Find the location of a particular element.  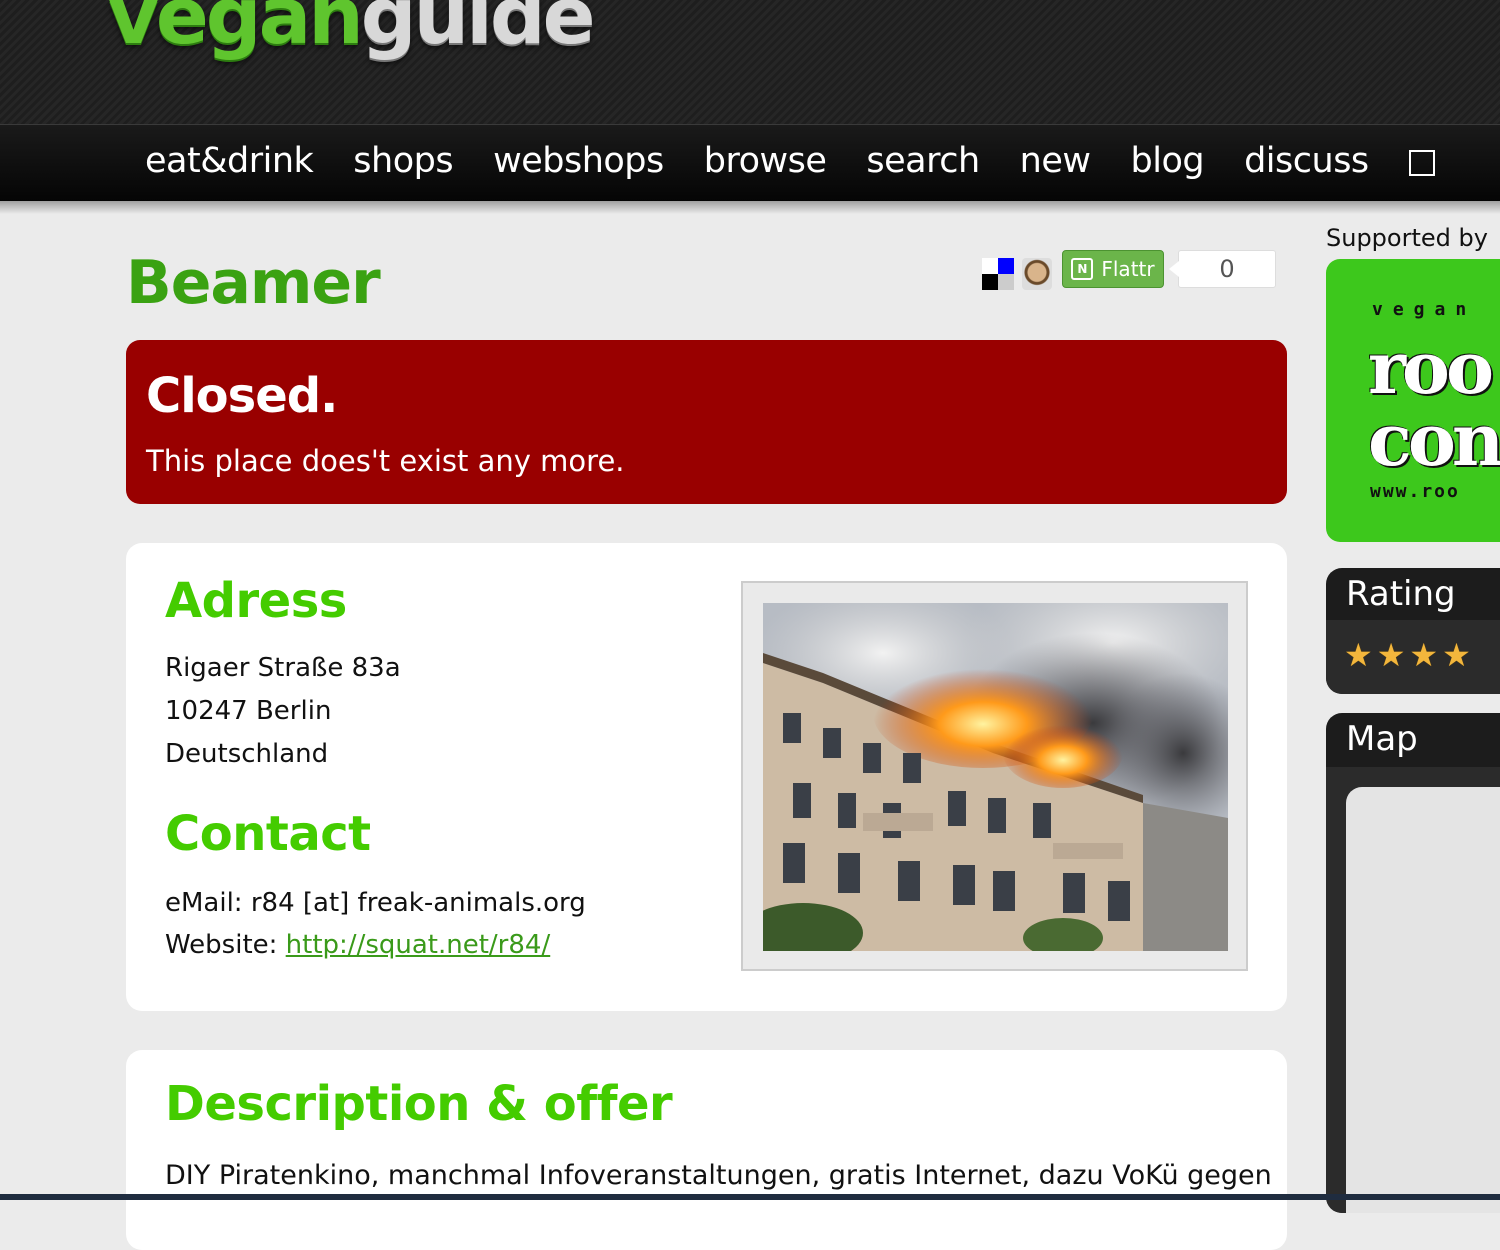

rating-body: ★ ★ ★ ★ is located at coordinates (1413, 657).